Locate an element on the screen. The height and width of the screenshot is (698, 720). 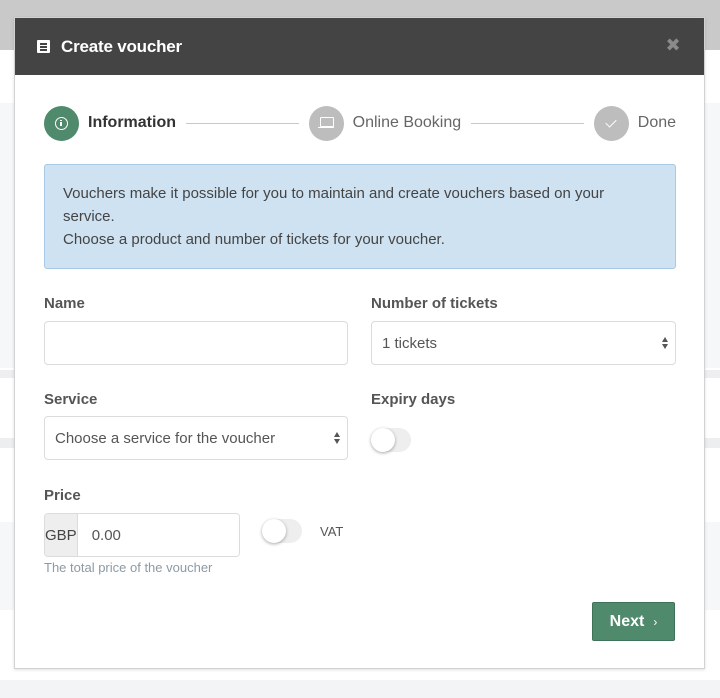
step-done: Done is located at coordinates (635, 123).